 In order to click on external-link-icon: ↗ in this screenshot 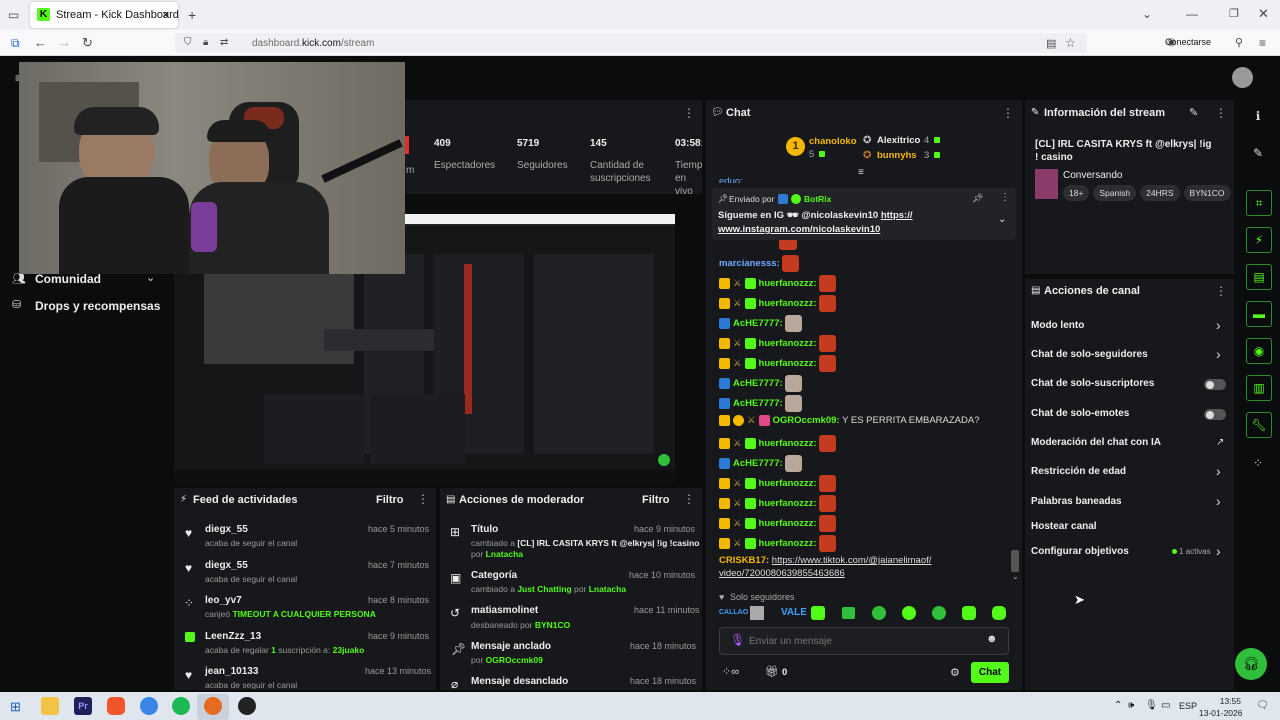, I will do `click(1220, 442)`.